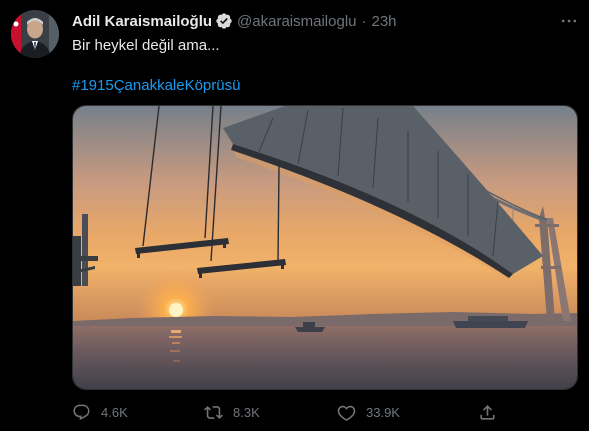  Describe the element at coordinates (142, 21) in the screenshot. I see `display-name: Adil Karaismailoğlu` at that location.